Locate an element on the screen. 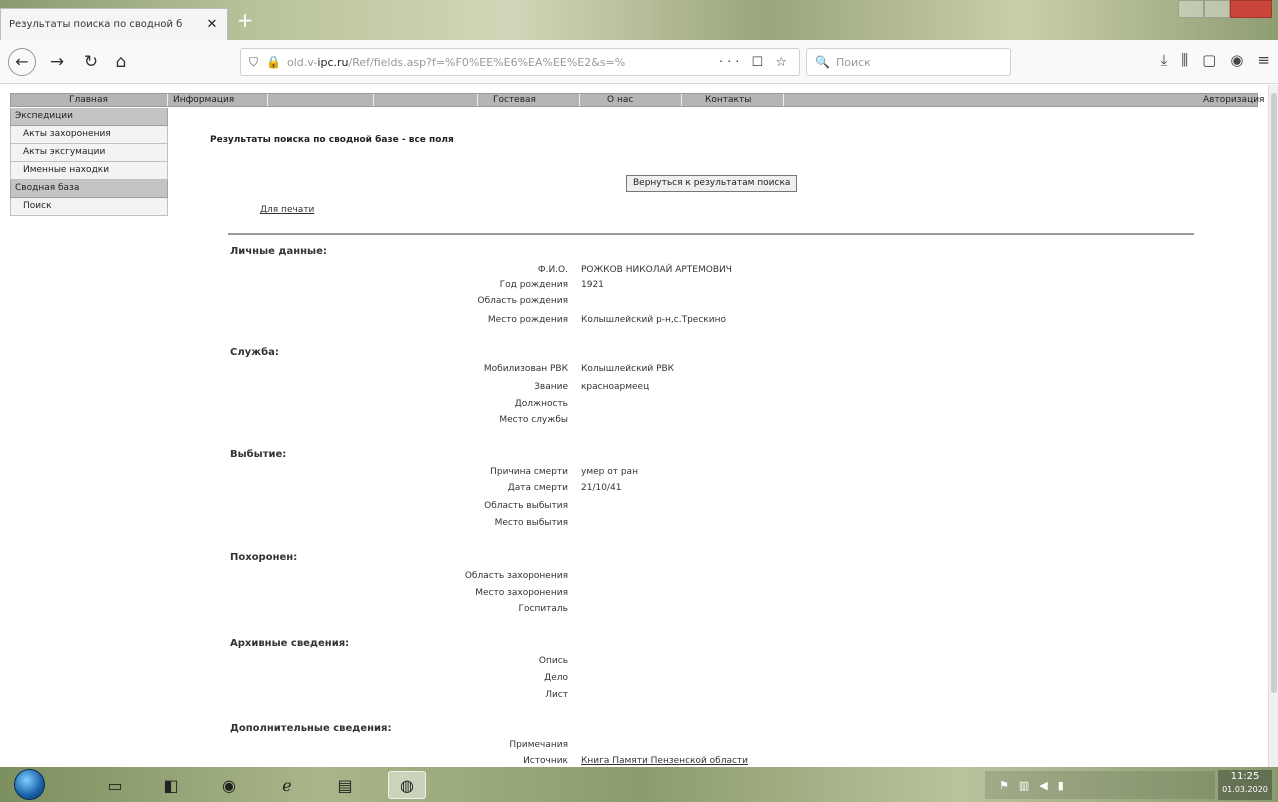 This screenshot has width=1278, height=802. menu-guestbook: Гостевая is located at coordinates (514, 100).